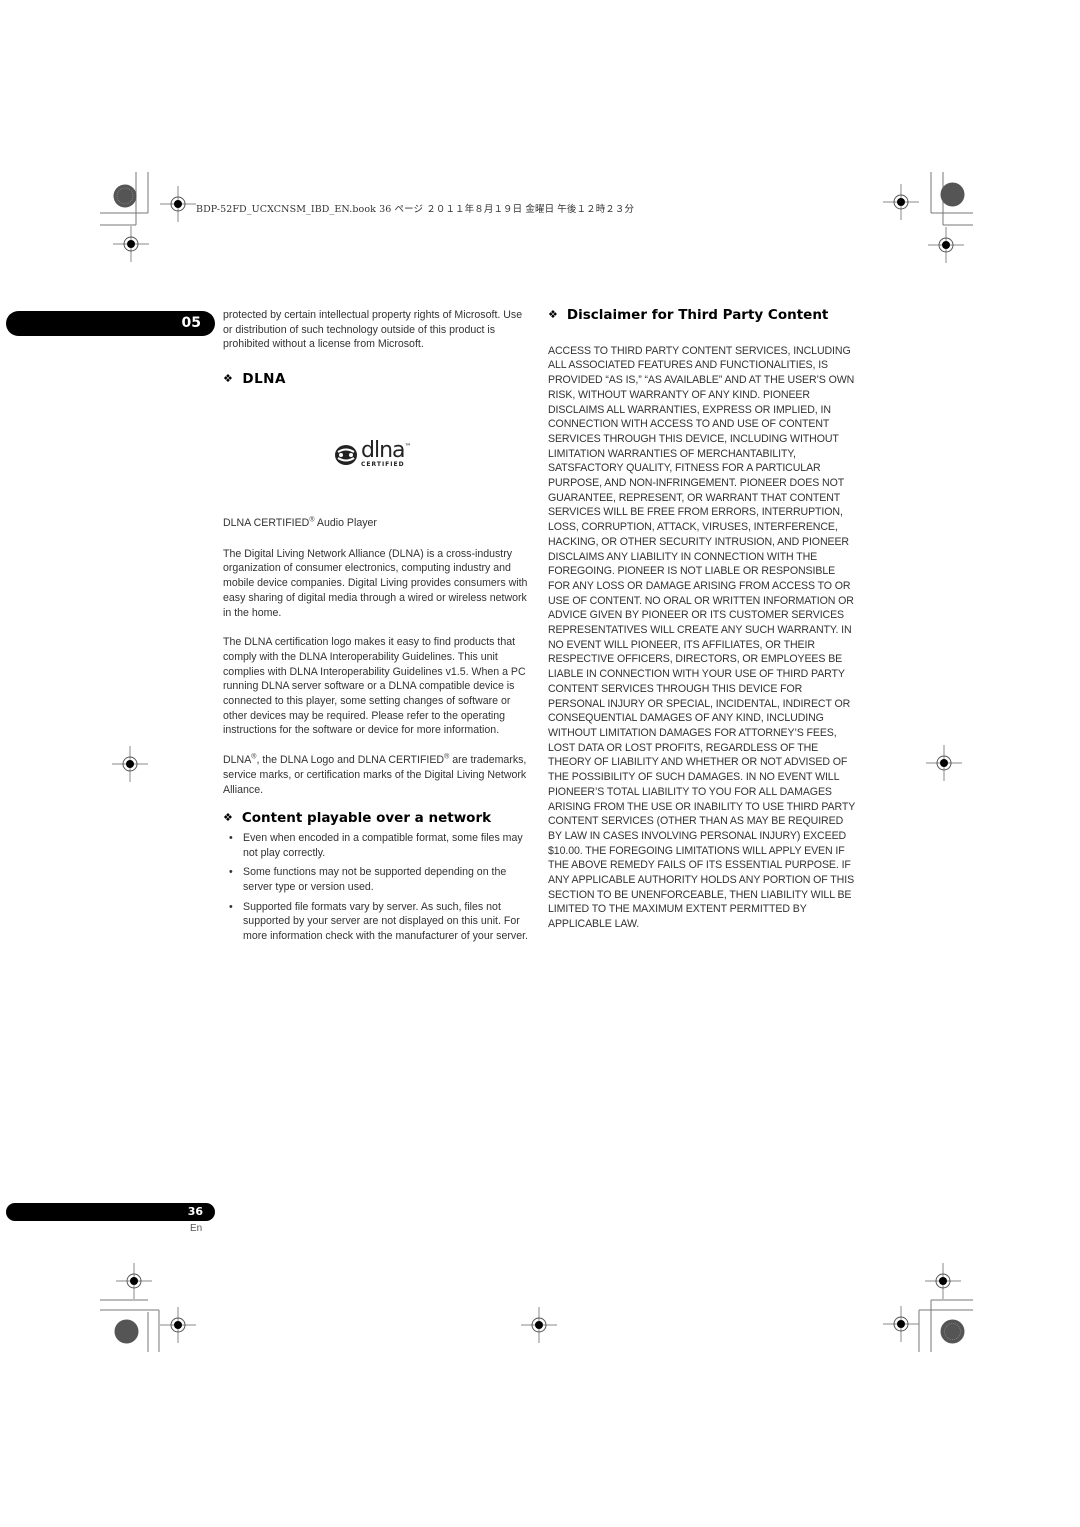  I want to click on tm-part: , the DLNA Logo and DLNA CERTIFIED, so click(350, 760).